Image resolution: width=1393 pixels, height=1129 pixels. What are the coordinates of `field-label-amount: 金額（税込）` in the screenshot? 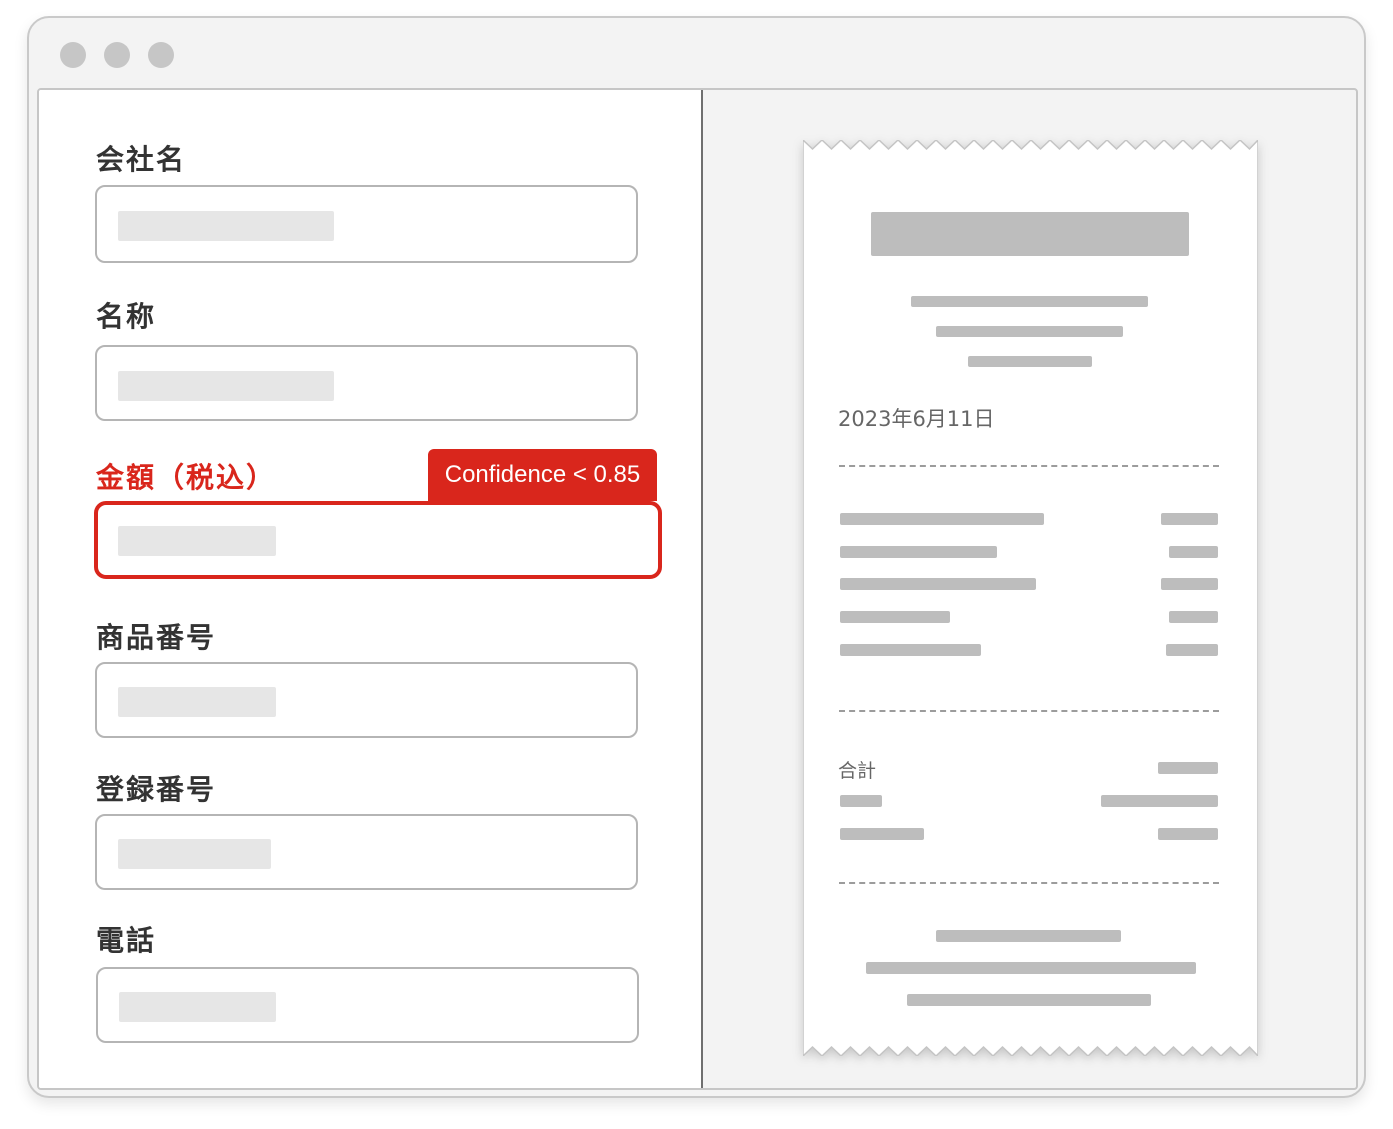 It's located at (186, 477).